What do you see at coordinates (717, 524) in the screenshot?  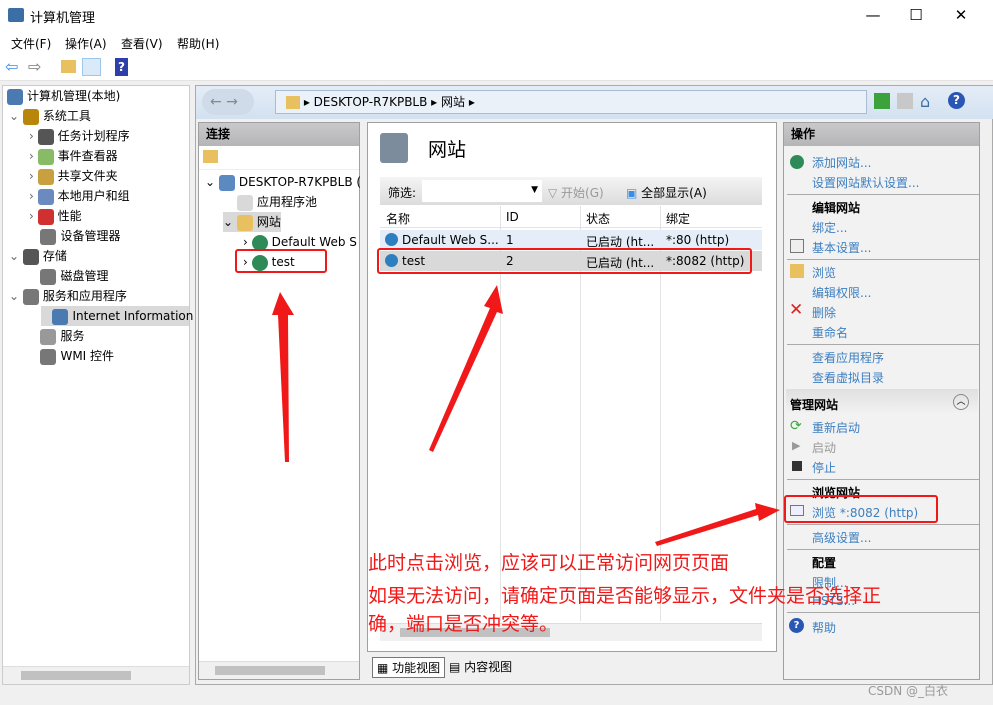 I see `arrow-to-browse` at bounding box center [717, 524].